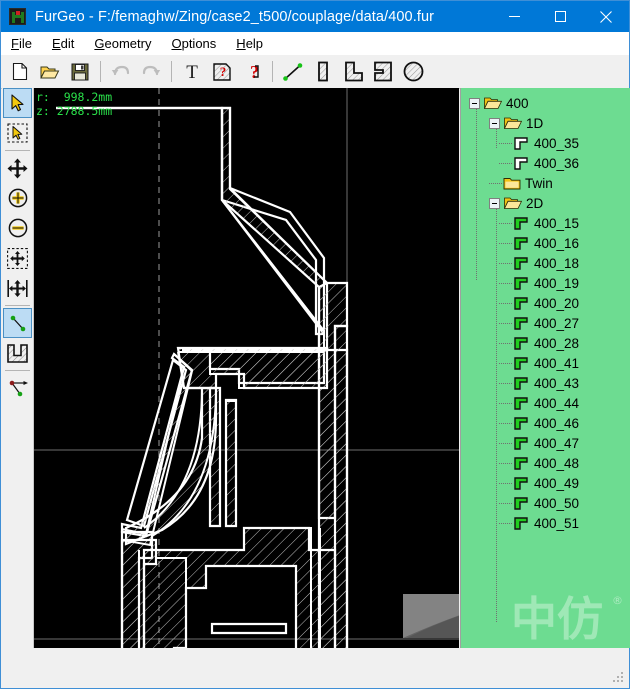 The image size is (630, 689). Describe the element at coordinates (67, 43) in the screenshot. I see `menu-edit-rest: dit` at that location.